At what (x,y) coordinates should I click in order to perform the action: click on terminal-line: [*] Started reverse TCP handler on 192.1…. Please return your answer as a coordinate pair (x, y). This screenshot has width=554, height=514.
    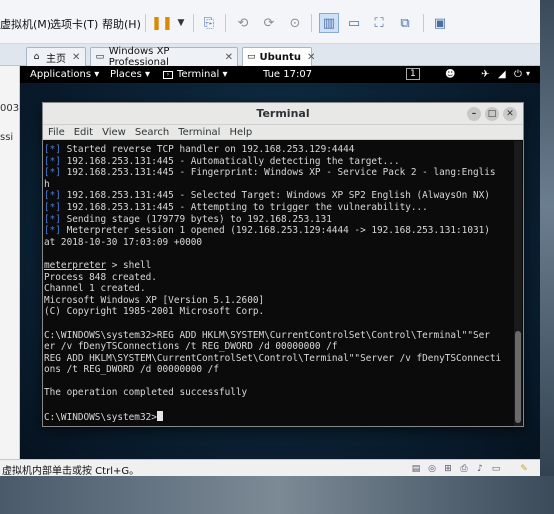
    Looking at the image, I should click on (279, 150).